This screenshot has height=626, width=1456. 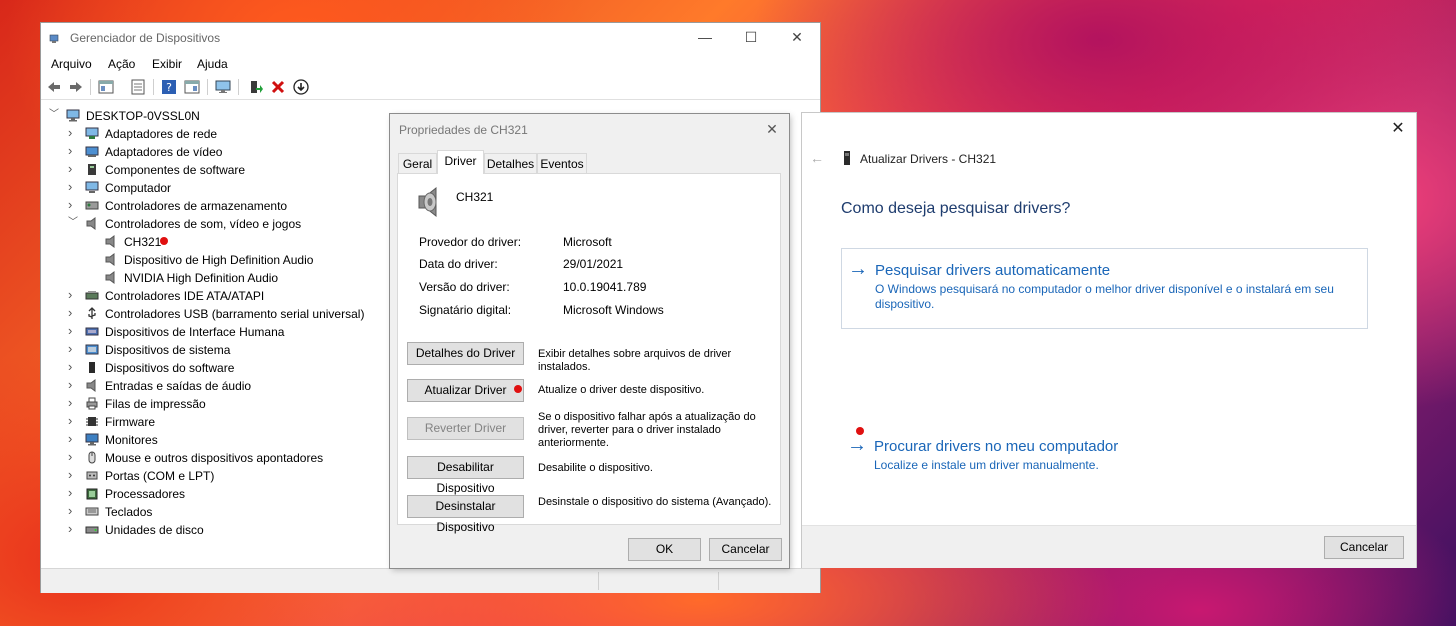 I want to click on update-driver-desc: Atualize o driver deste dispositivo., so click(x=621, y=390).